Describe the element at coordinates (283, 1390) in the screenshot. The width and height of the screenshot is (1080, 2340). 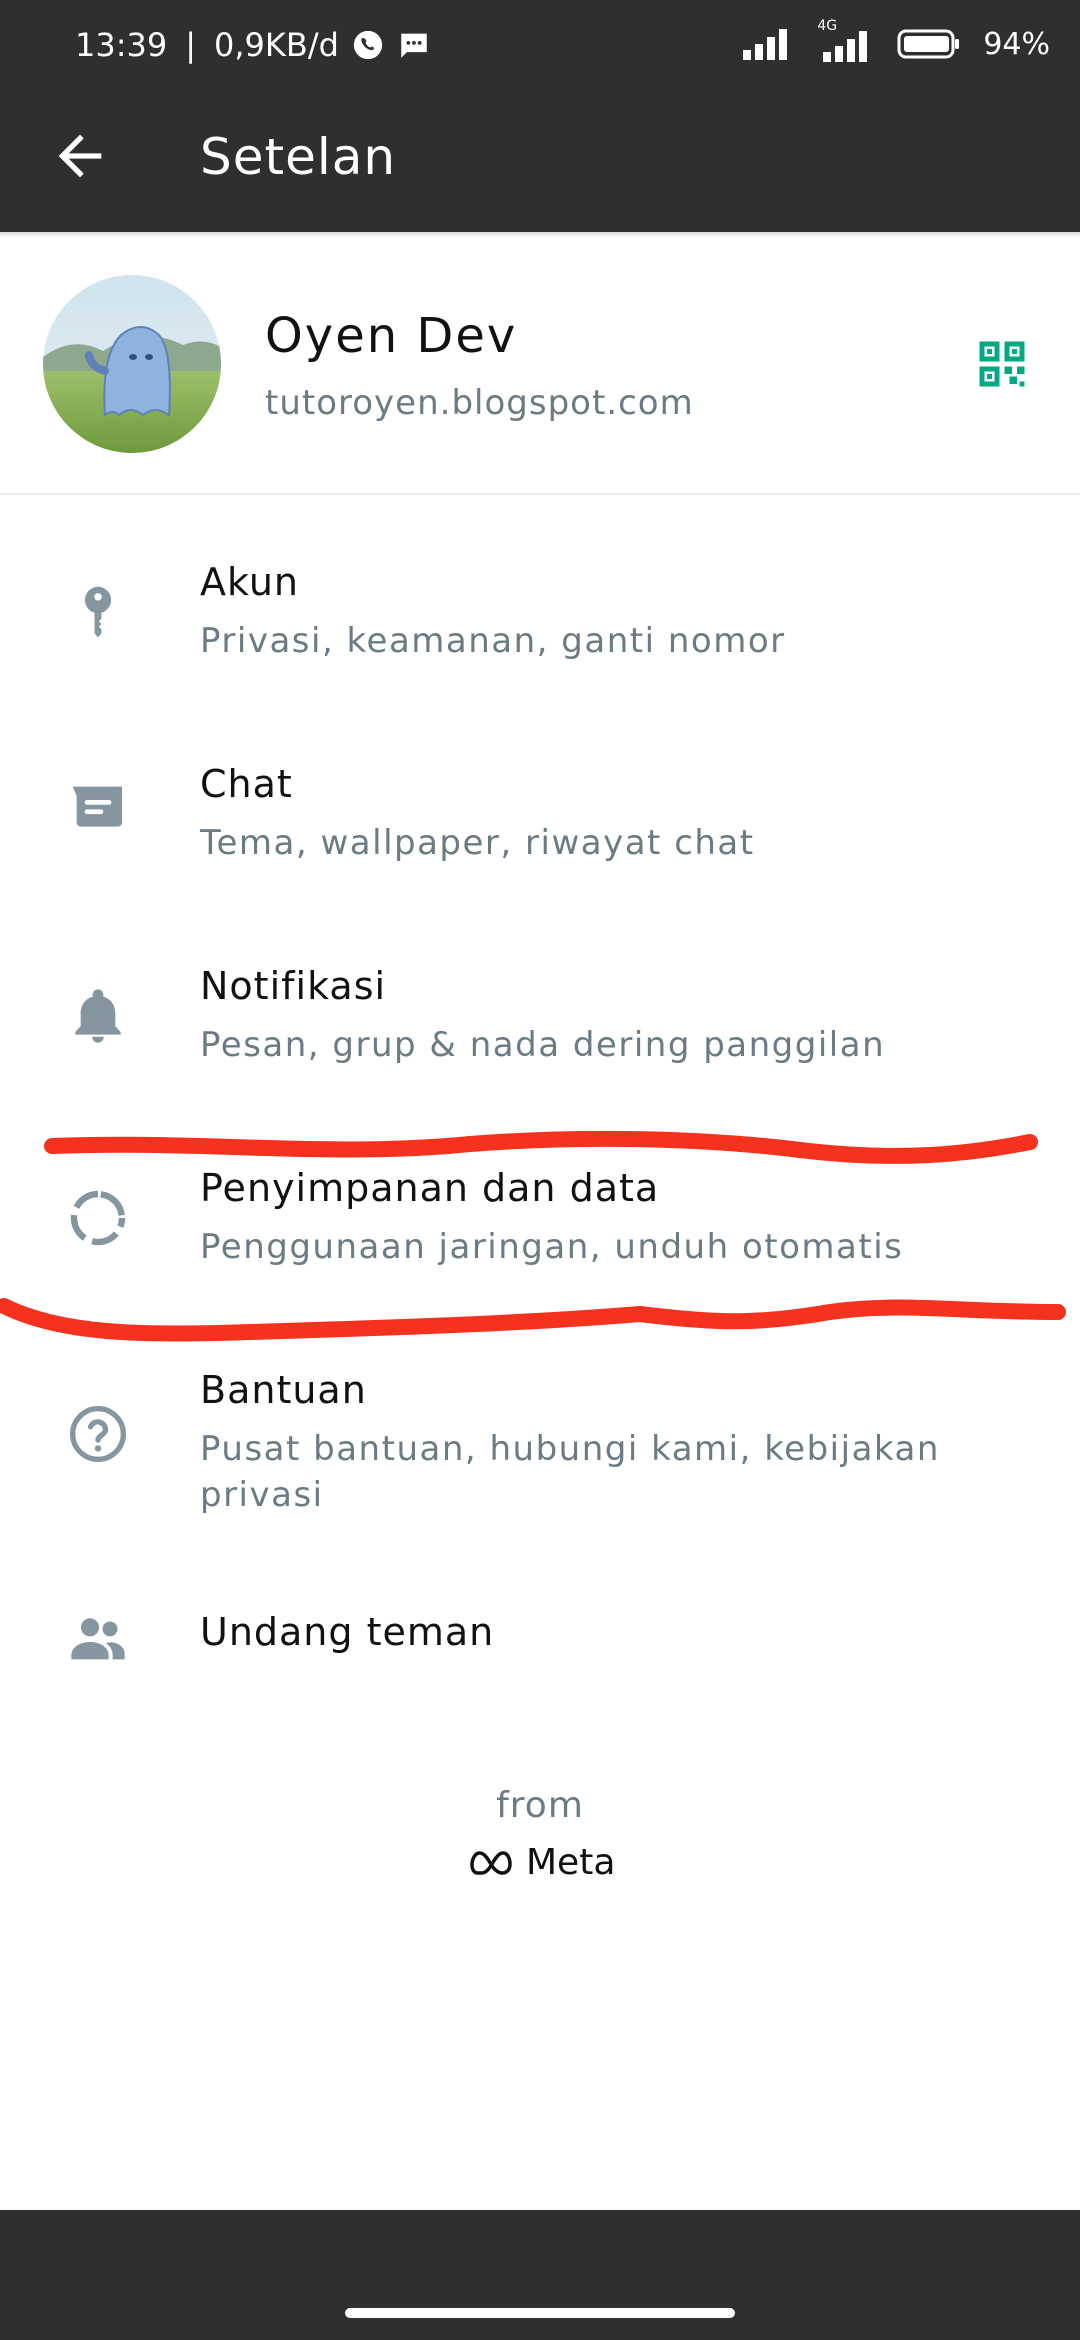
I see `settings-item-title: Bantuan` at that location.